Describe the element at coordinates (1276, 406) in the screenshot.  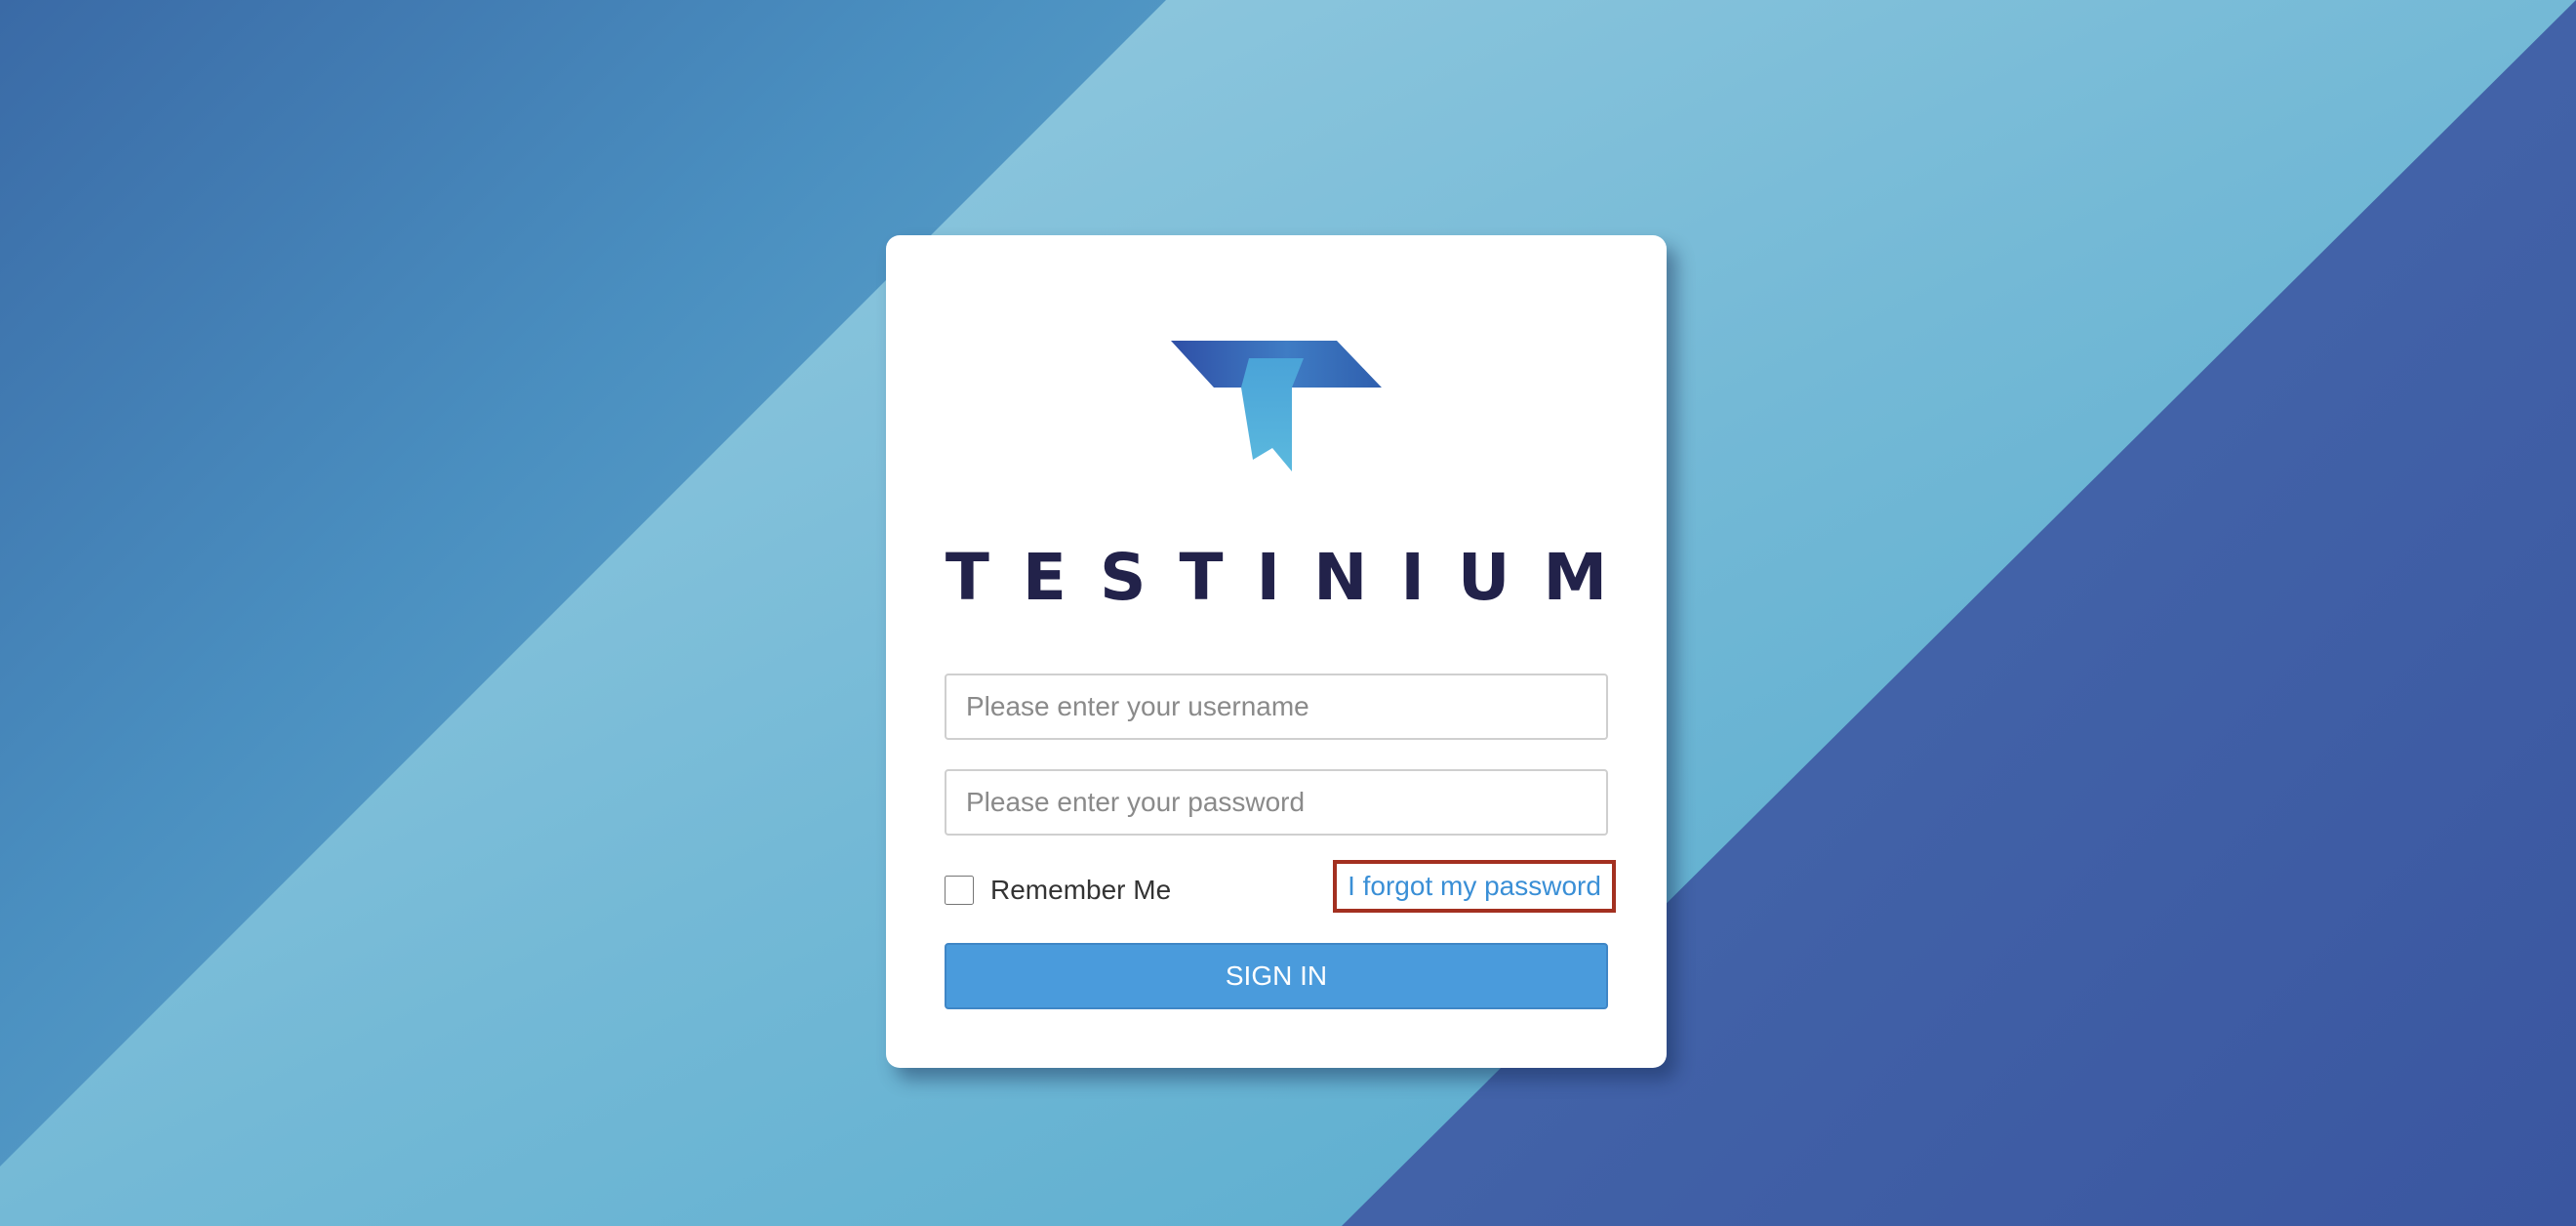
I see `testinium-logo-icon` at that location.